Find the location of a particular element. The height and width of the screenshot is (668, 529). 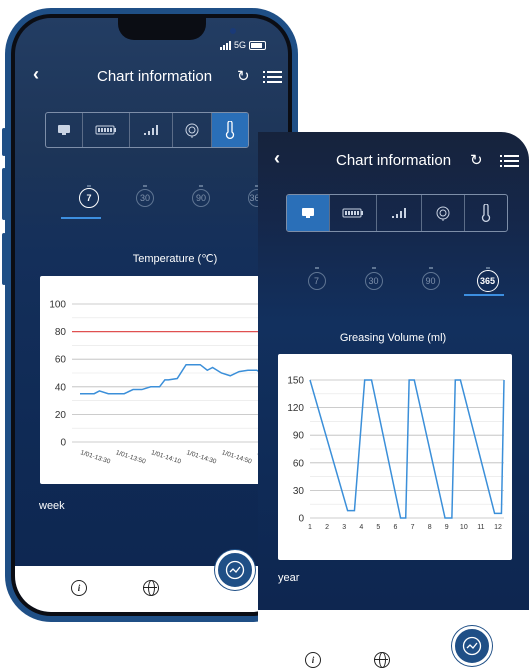

x-tick-label: 11 is located at coordinates (480, 527).